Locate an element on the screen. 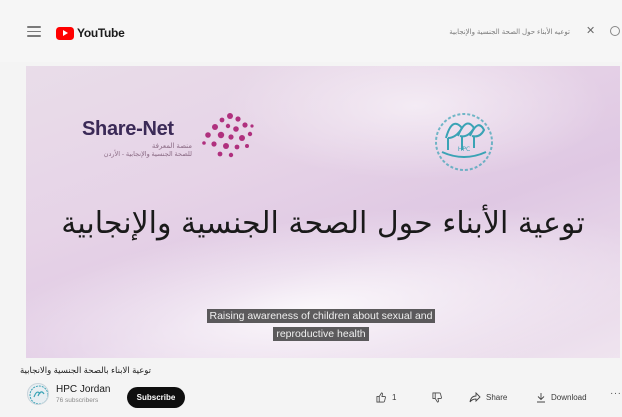 The image size is (622, 417). sharenet-dots-icon is located at coordinates (228, 135).